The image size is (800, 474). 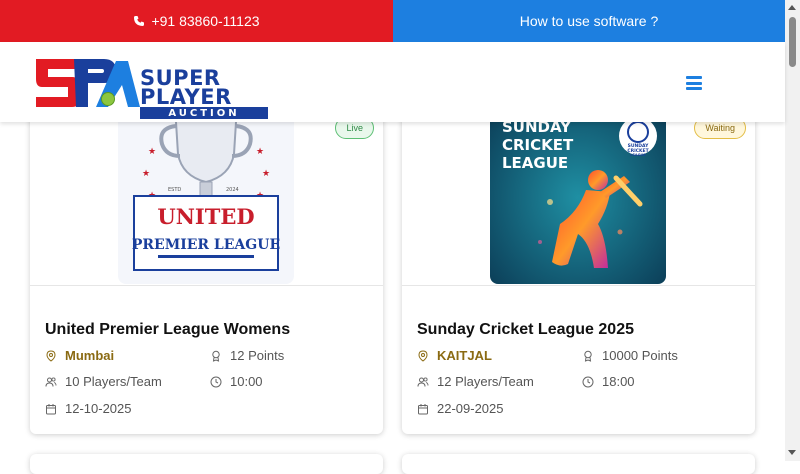 What do you see at coordinates (204, 113) in the screenshot?
I see `logo-word-auction: AUCTION` at bounding box center [204, 113].